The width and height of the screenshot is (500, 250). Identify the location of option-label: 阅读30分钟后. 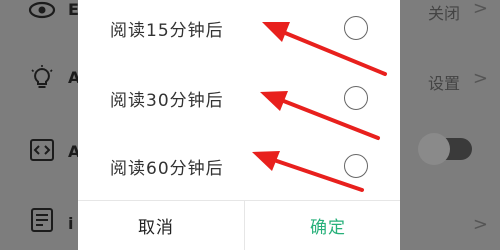
(167, 101).